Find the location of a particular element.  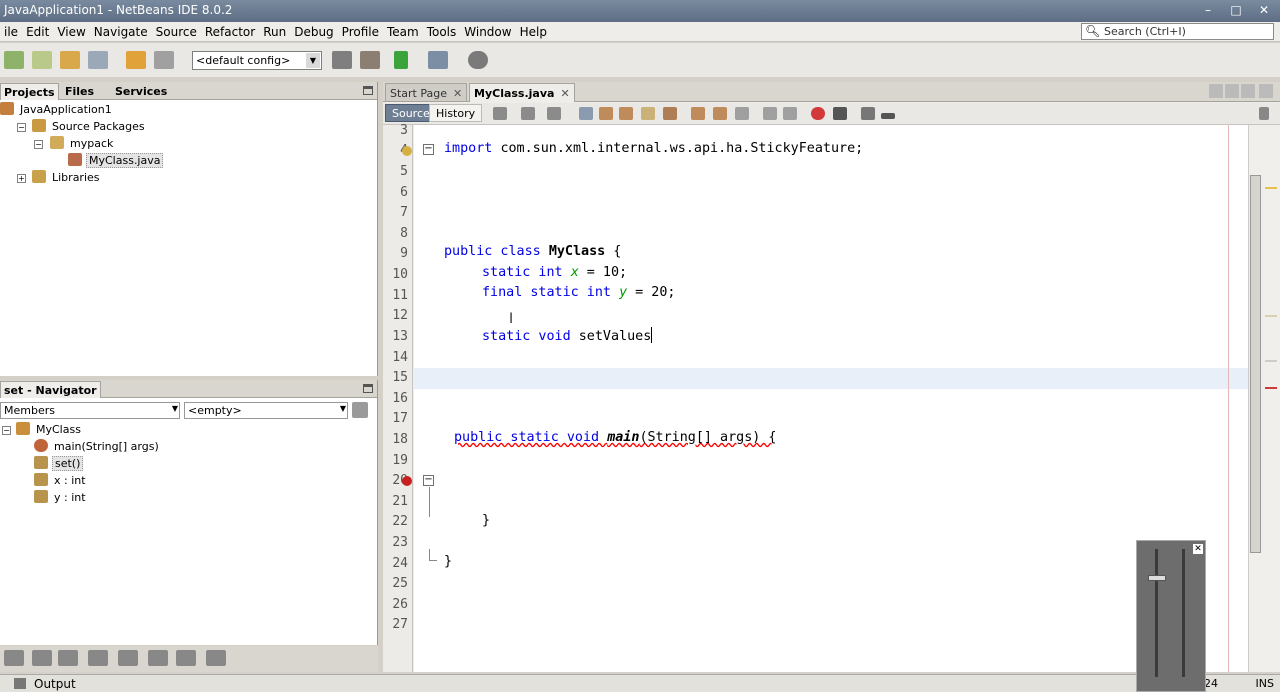

new-file-icon is located at coordinates (42, 60).